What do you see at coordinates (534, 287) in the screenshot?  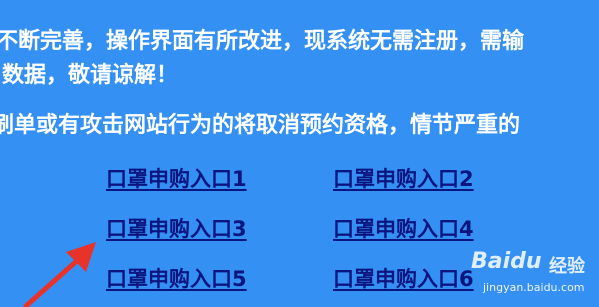 I see `watermark-url: jingyan.baidu.com` at bounding box center [534, 287].